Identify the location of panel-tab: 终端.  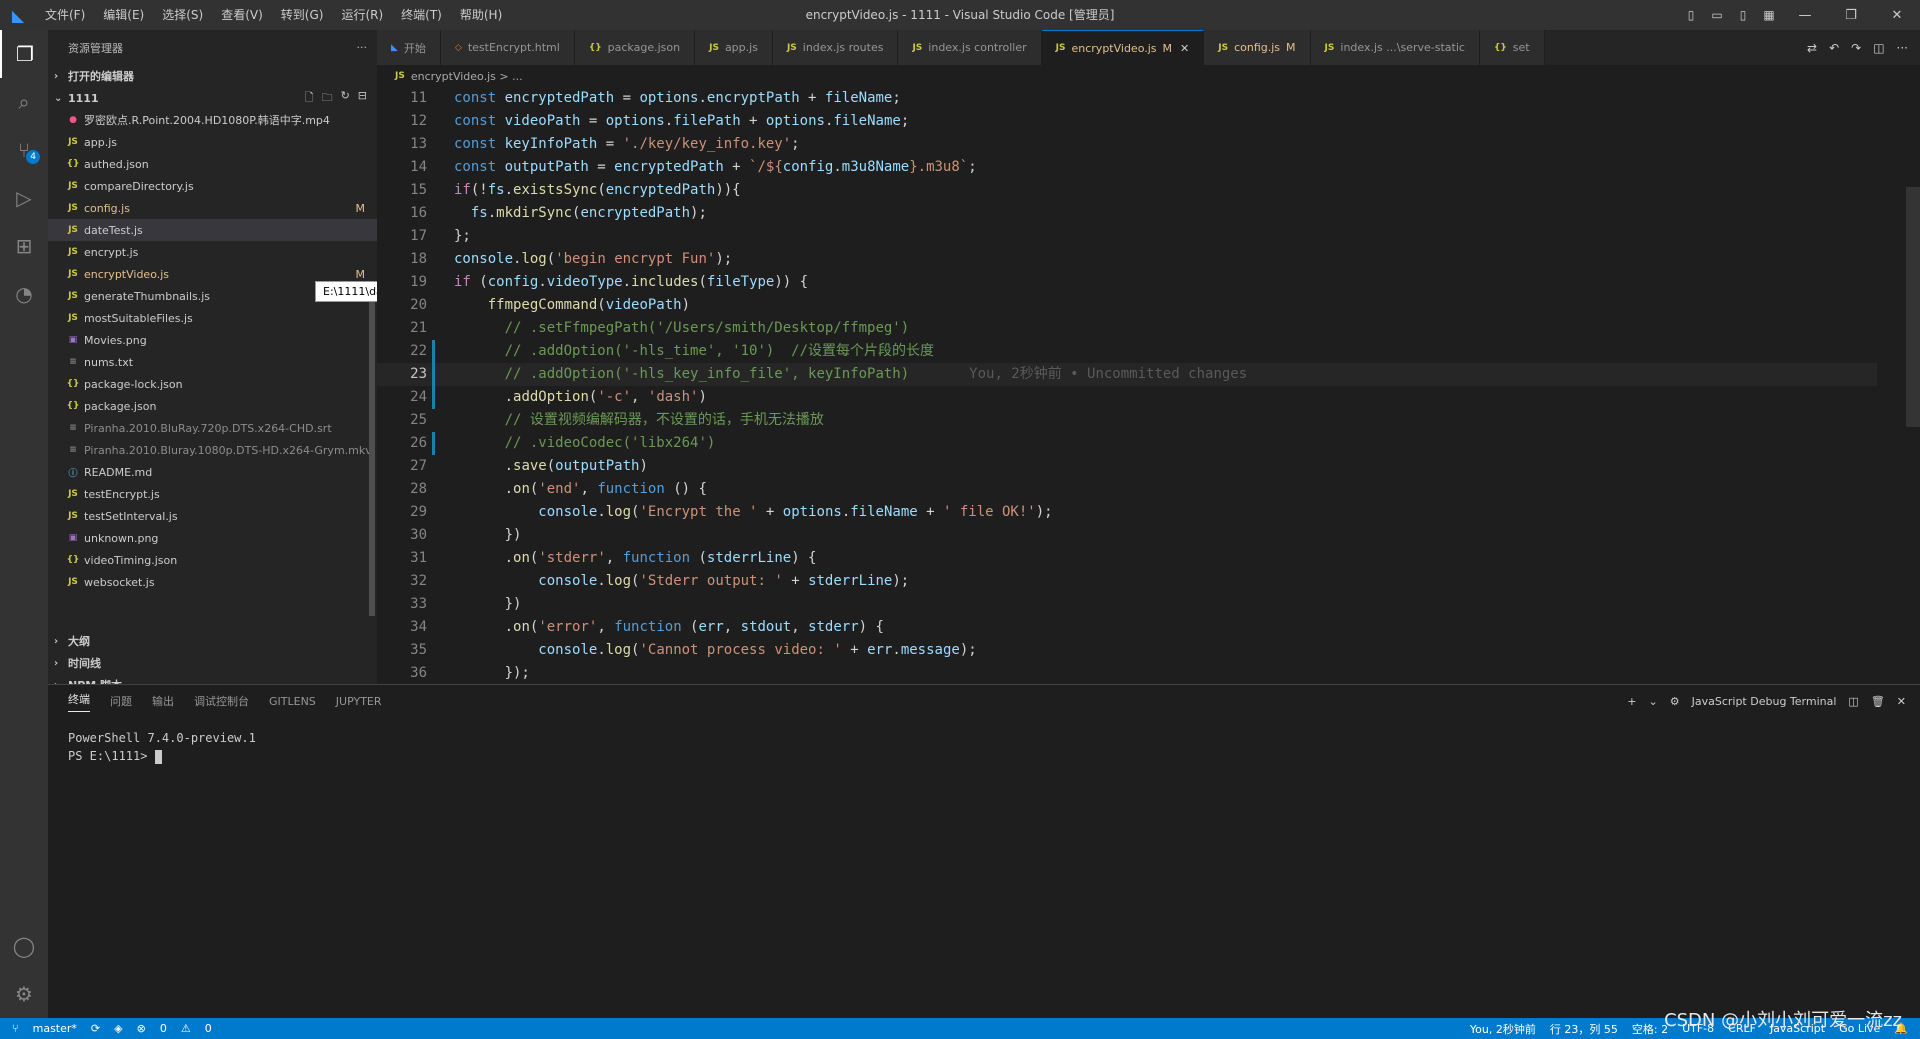
(79, 701).